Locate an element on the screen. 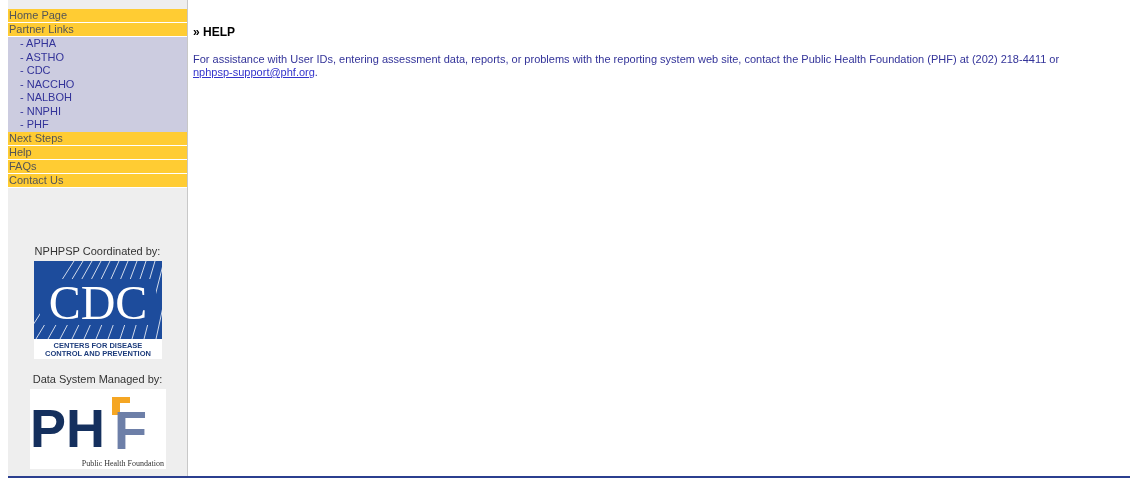  sponsor-caption: Data System Managed by: is located at coordinates (97, 378).